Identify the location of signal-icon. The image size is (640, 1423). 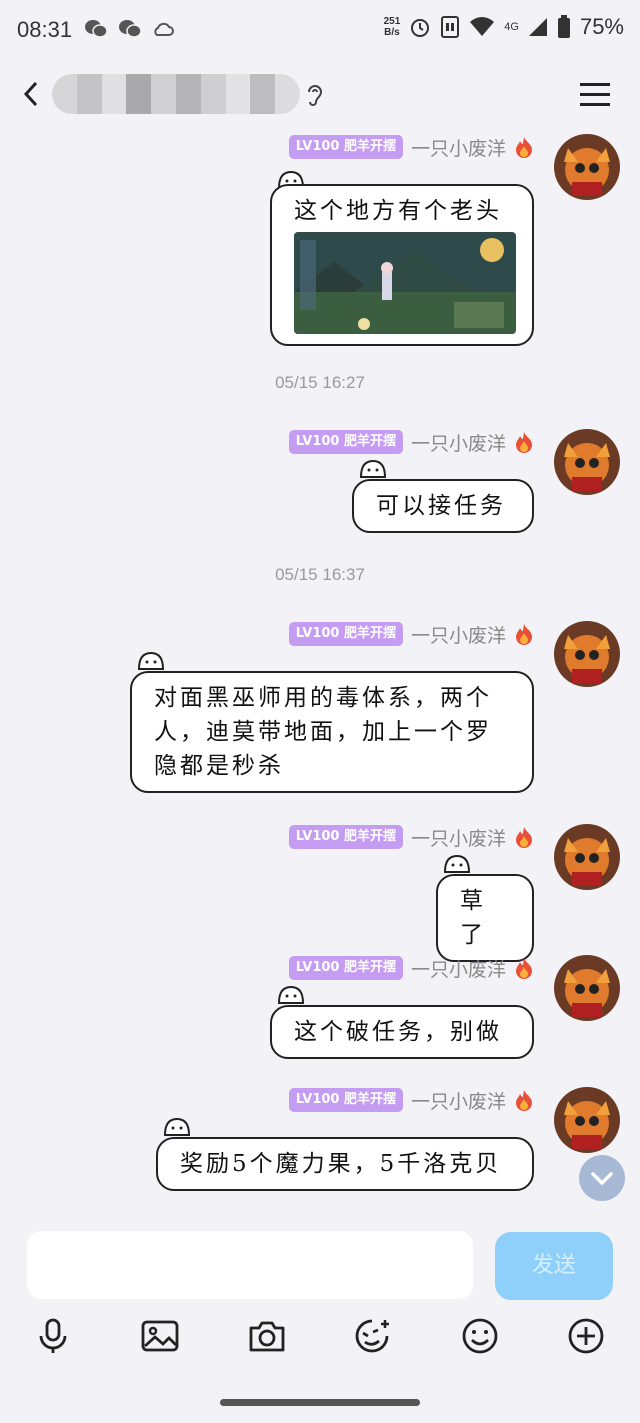
(537, 27).